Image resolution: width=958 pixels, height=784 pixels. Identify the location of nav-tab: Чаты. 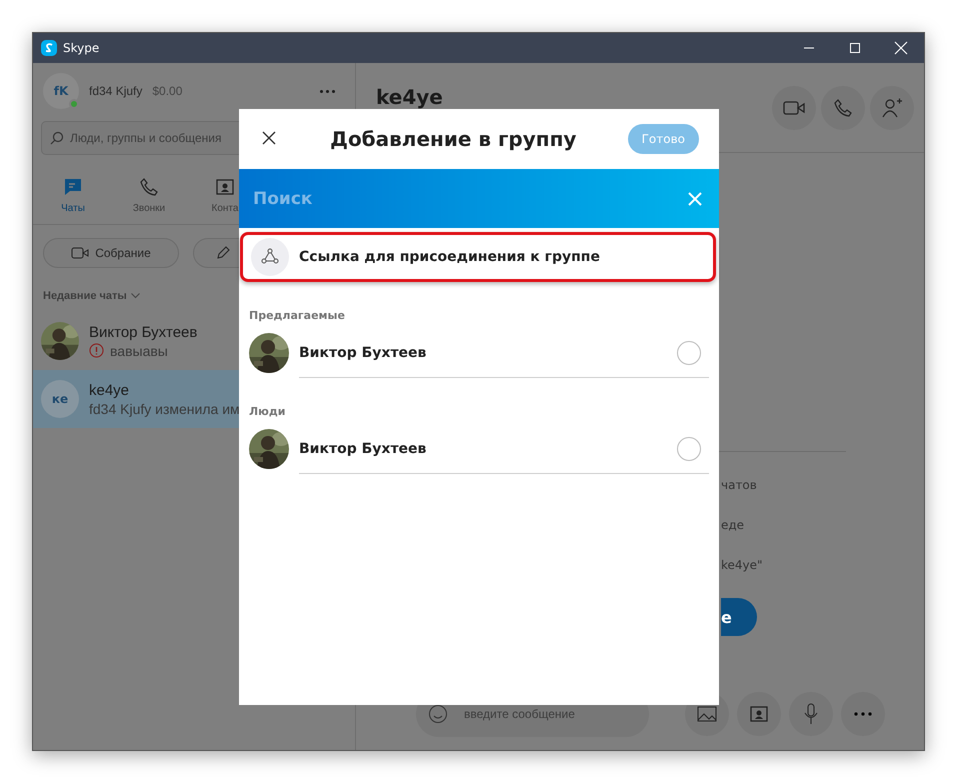
(73, 195).